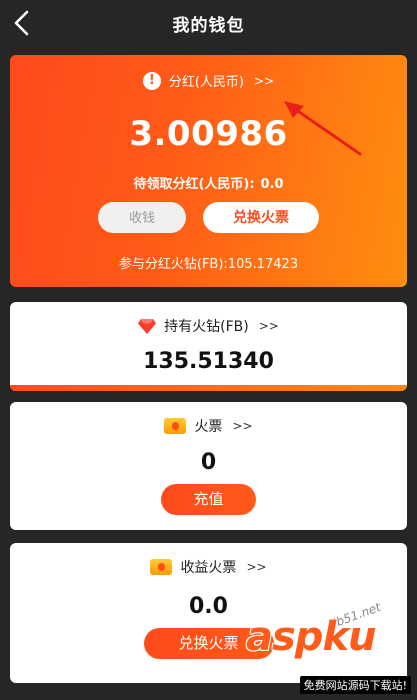  I want to click on back-button, so click(22, 23).